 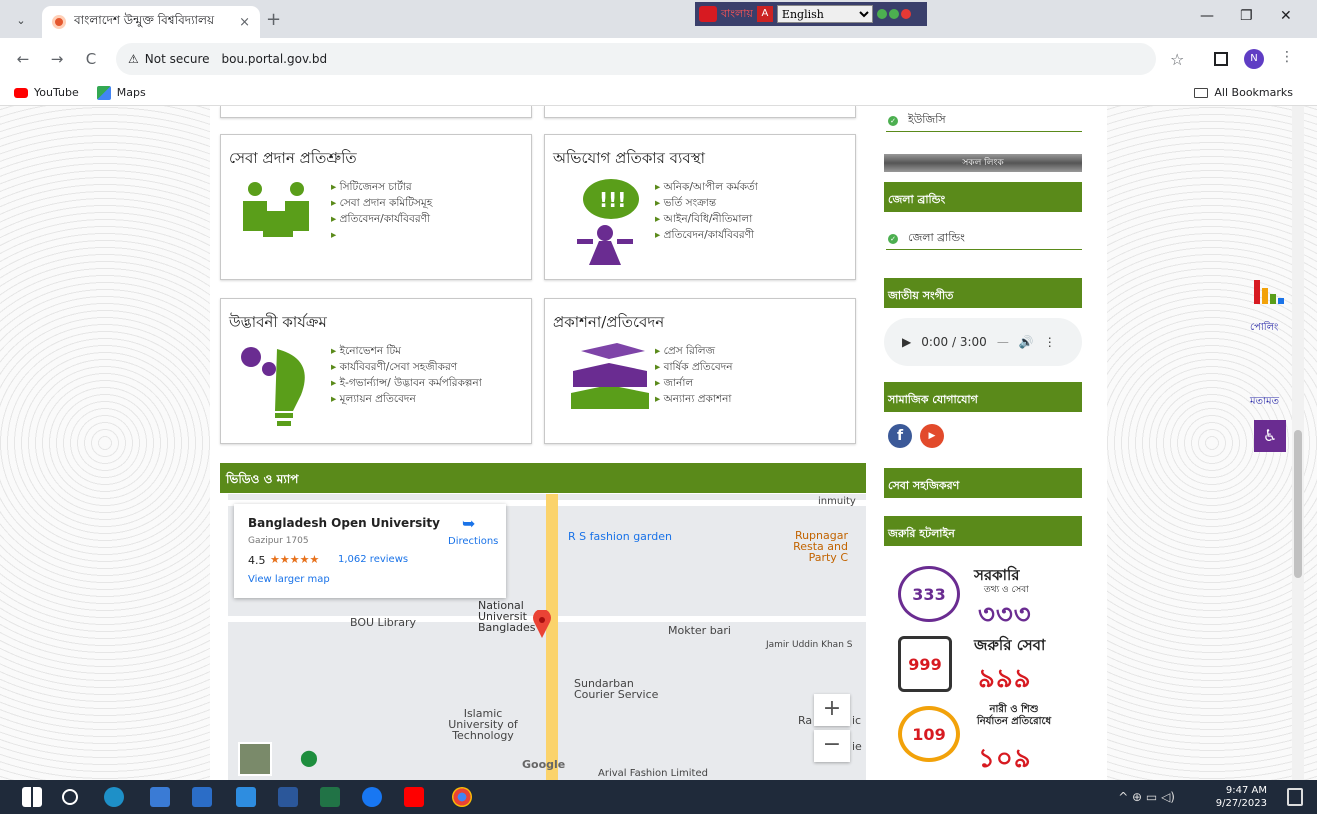 I want to click on map-label: R S fashion garden, so click(x=620, y=536).